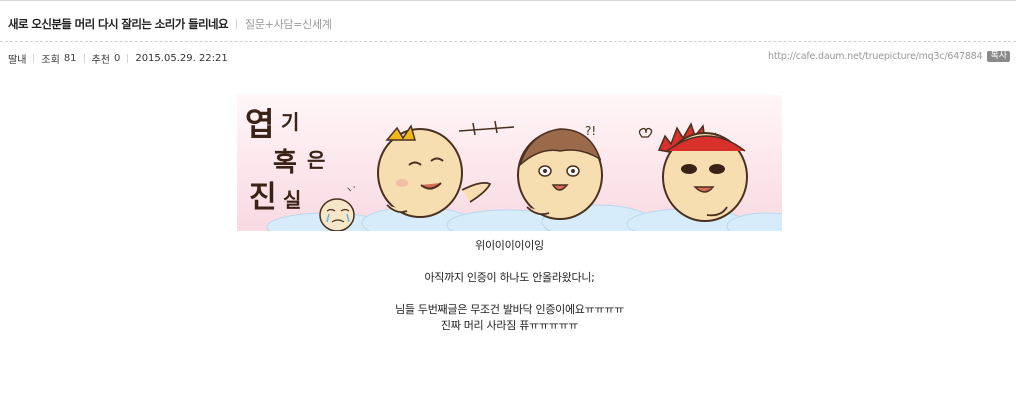 The image size is (1024, 400). I want to click on post-title: 새로 오신분들 머리 다시 잘리는 소리가 들리네요, so click(118, 24).